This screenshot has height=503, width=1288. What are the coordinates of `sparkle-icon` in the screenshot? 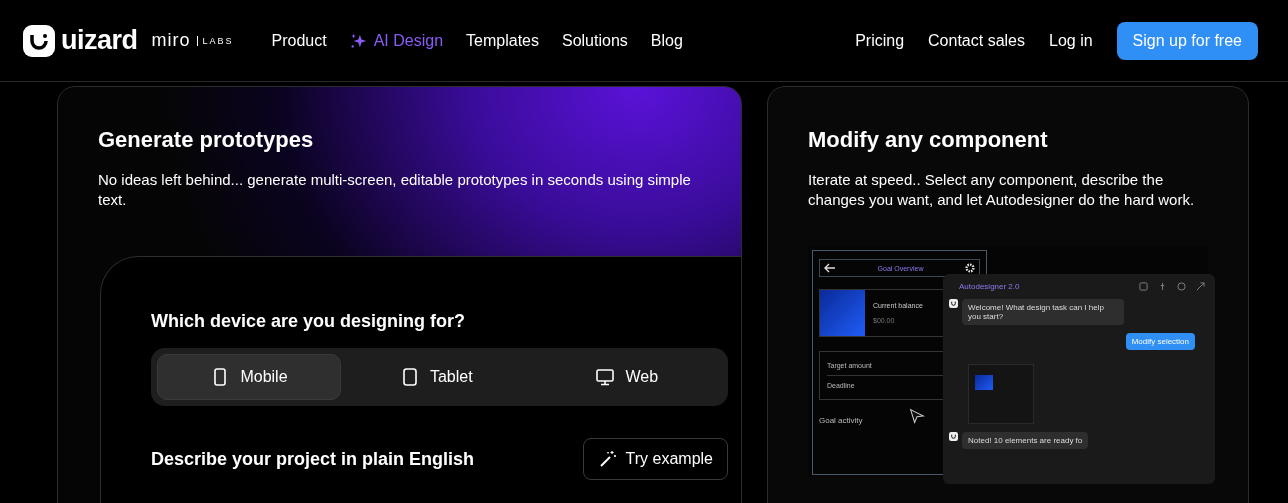 It's located at (358, 40).